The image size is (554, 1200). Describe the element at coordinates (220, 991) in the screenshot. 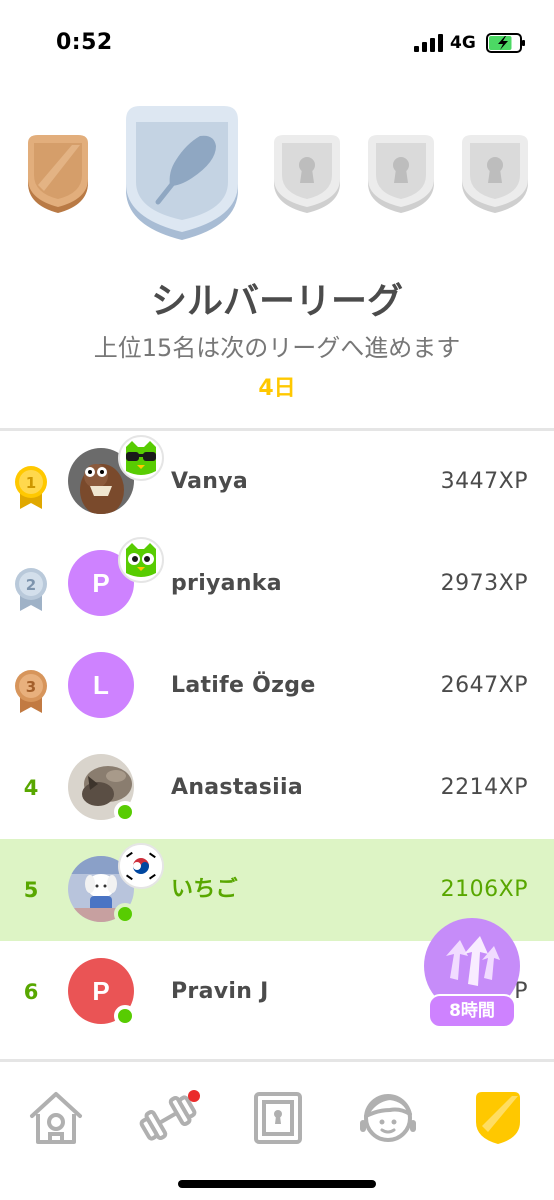

I see `user-name: Pravin J` at that location.